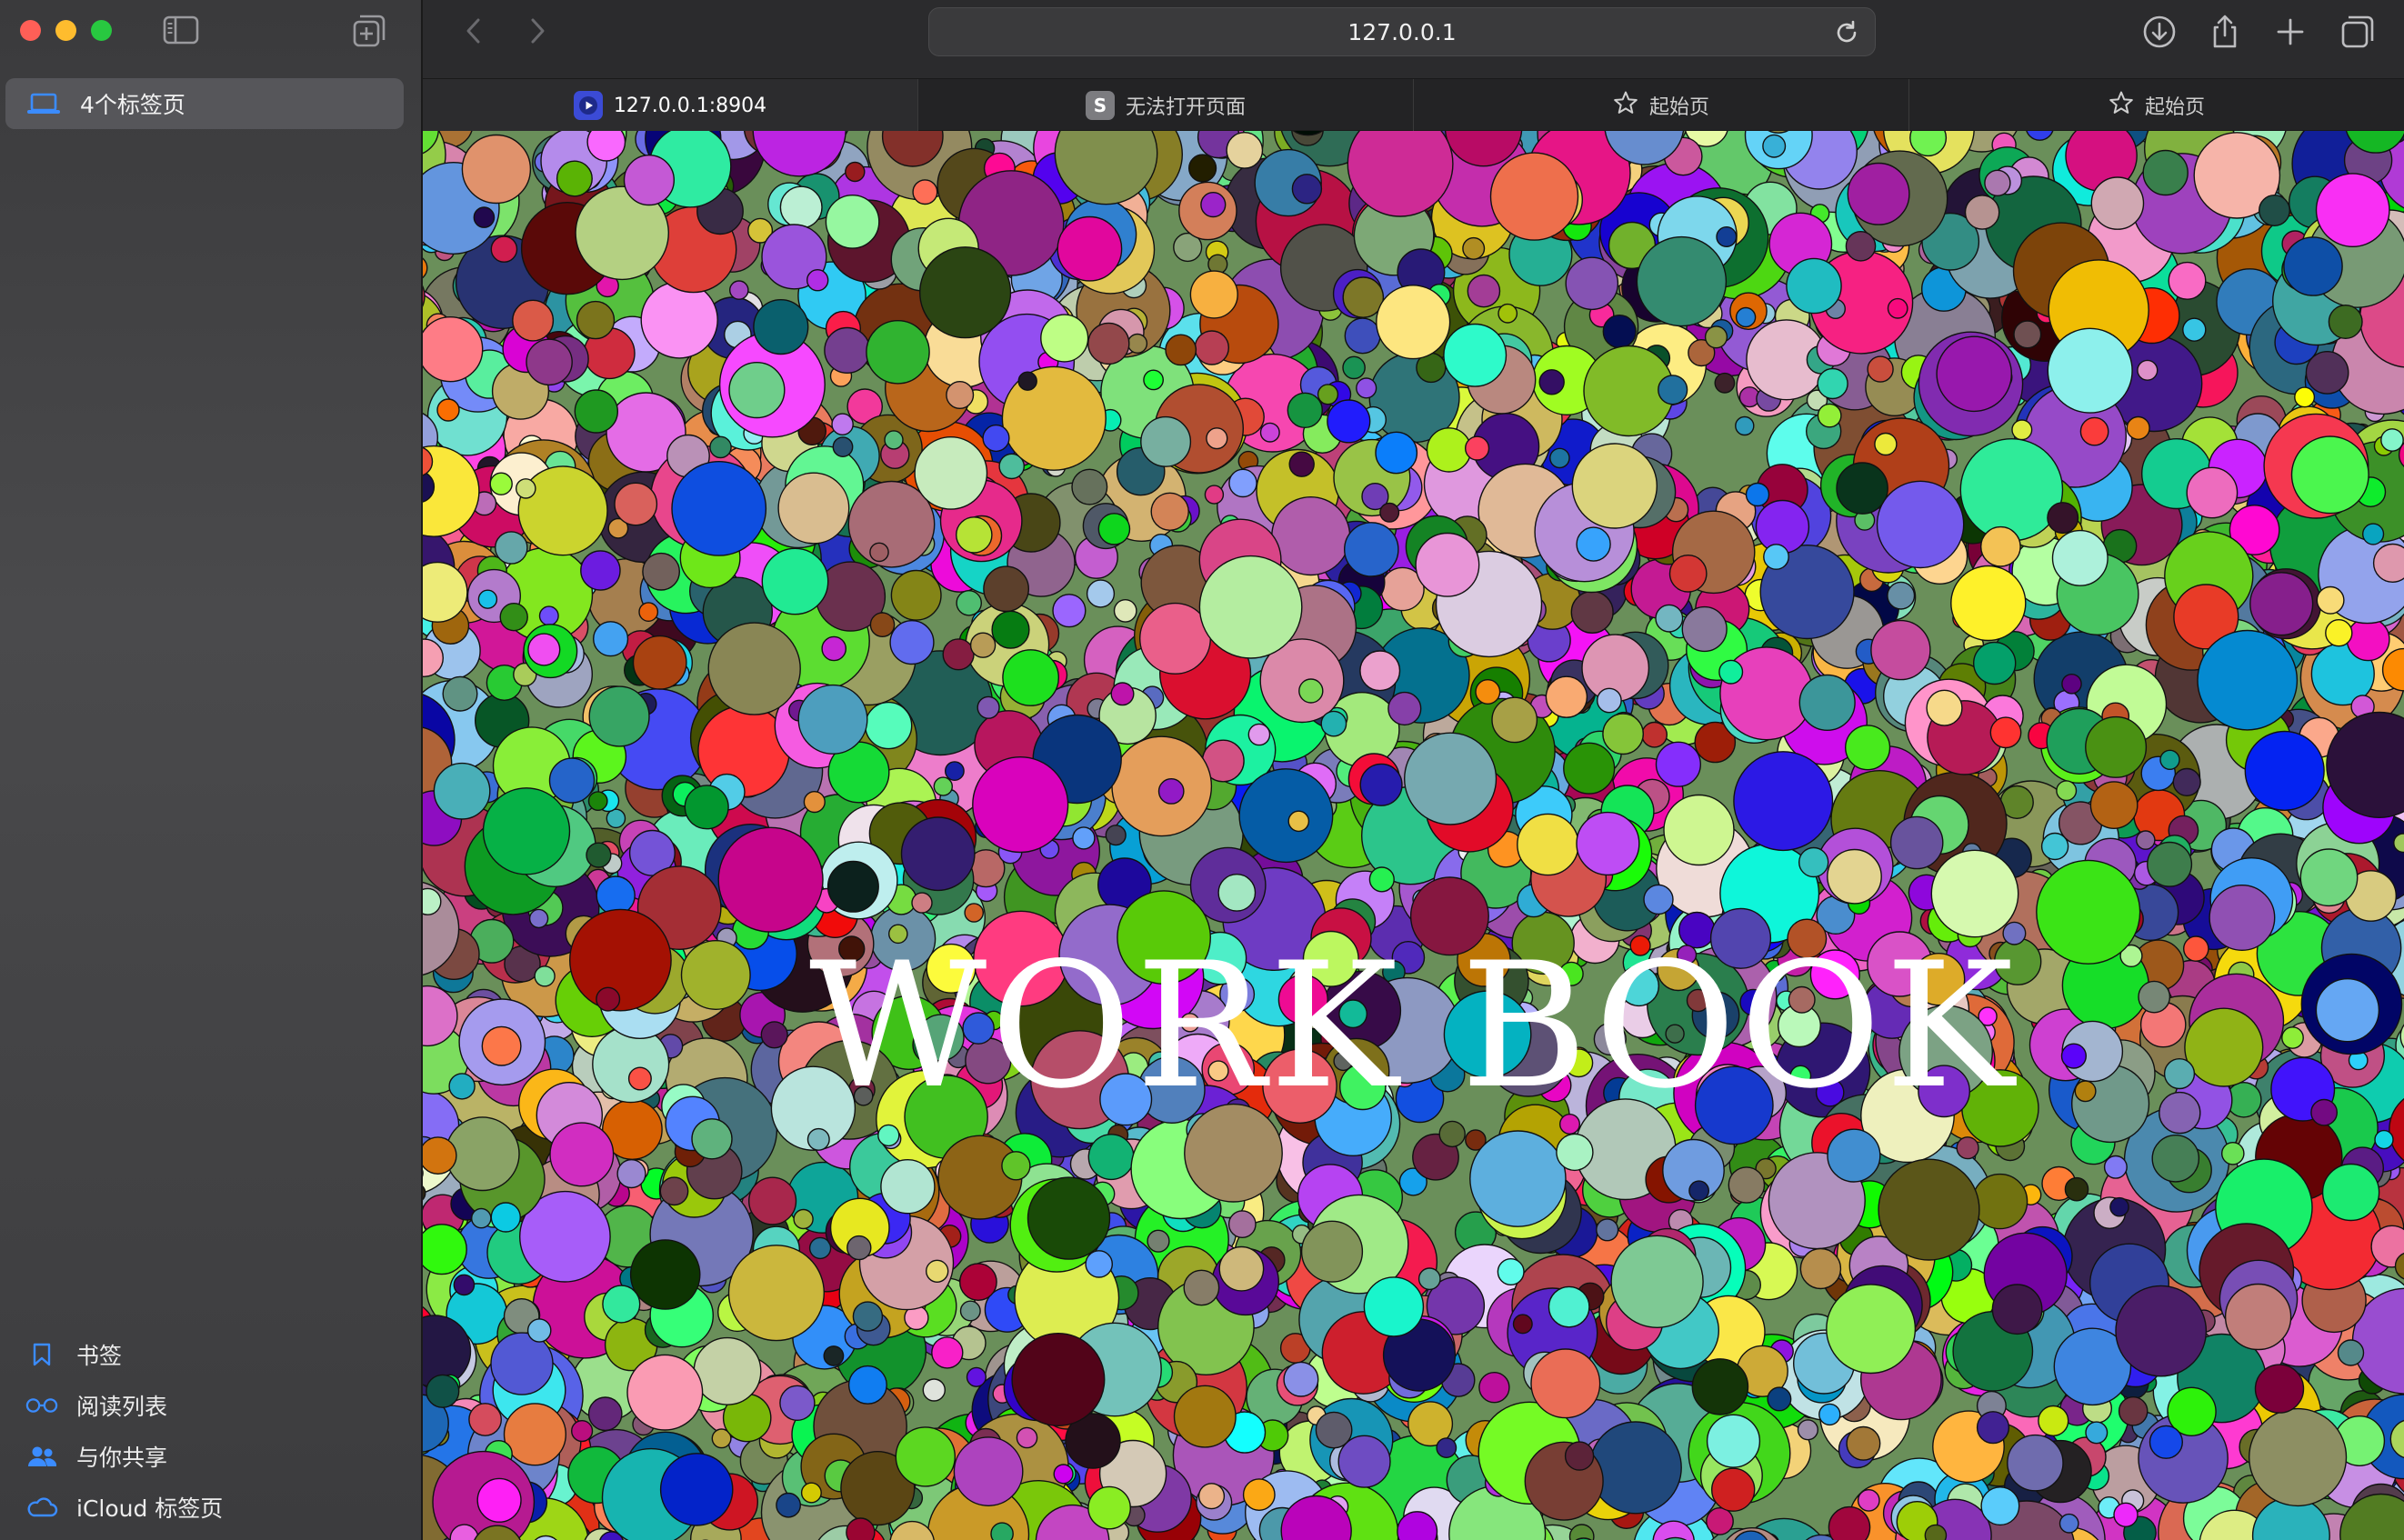 The width and height of the screenshot is (2404, 1540). I want to click on close-window-button, so click(30, 31).